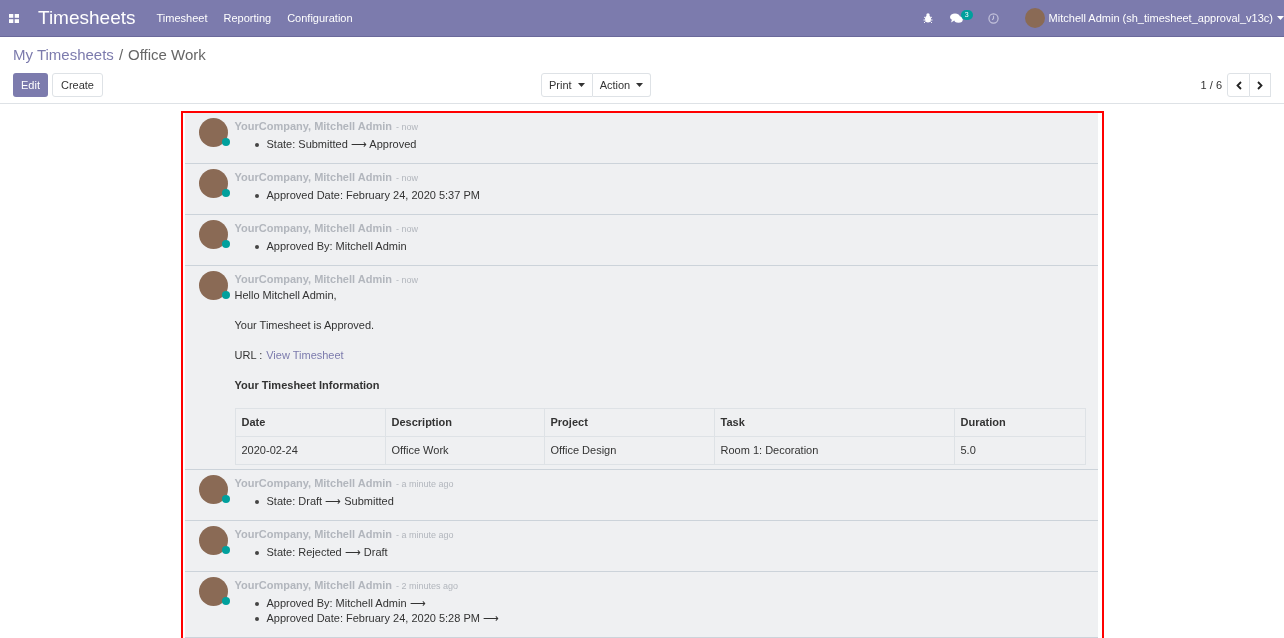  I want to click on column-header: Description, so click(464, 422).